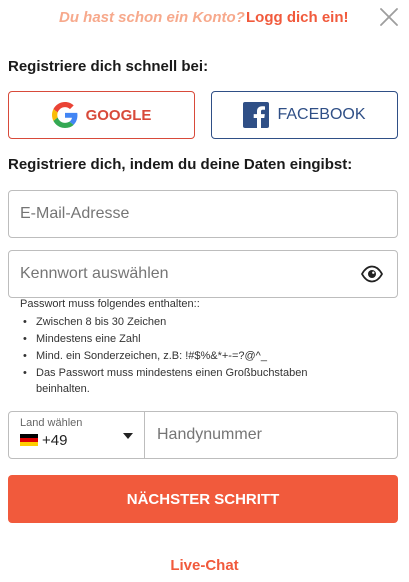 Image resolution: width=409 pixels, height=582 pixels. I want to click on country-code: +49, so click(55, 440).